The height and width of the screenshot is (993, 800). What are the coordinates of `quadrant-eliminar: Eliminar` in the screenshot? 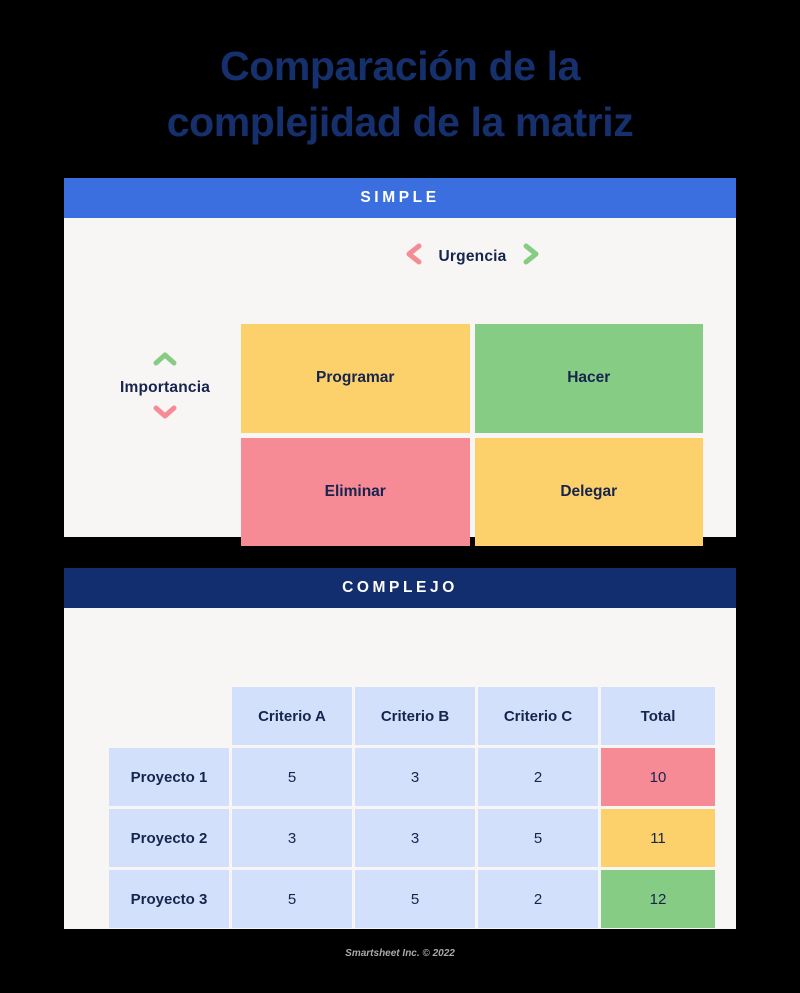 It's located at (355, 491).